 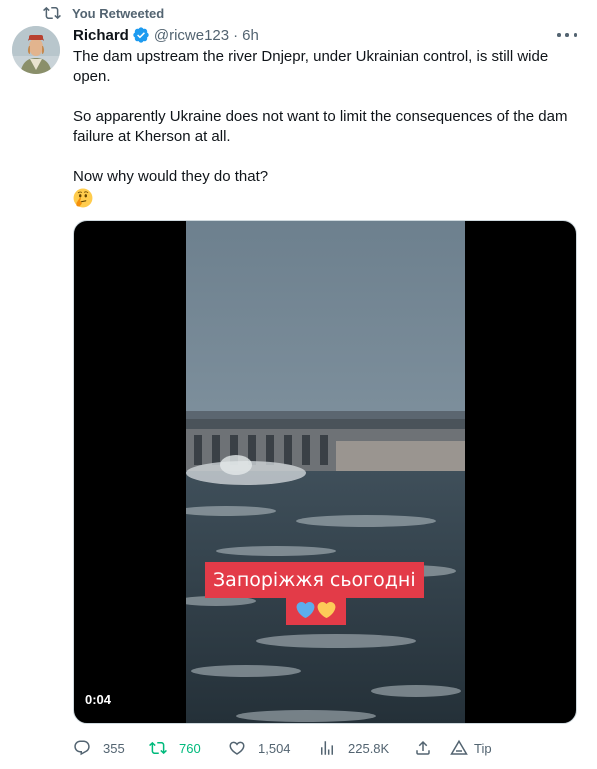 I want to click on video-caption-emojis, so click(x=316, y=610).